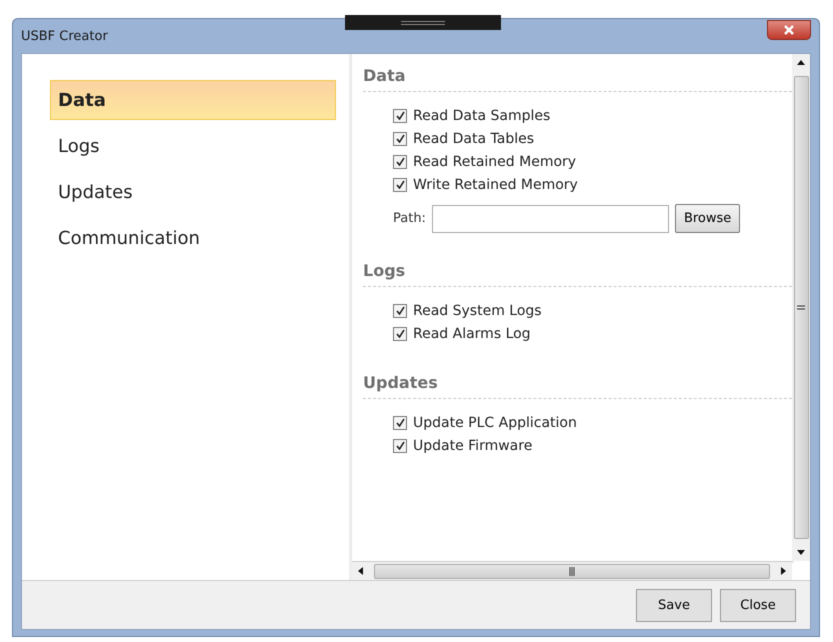 Image resolution: width=833 pixels, height=642 pixels. I want to click on checkbox-label: Write Retained Memory, so click(495, 184).